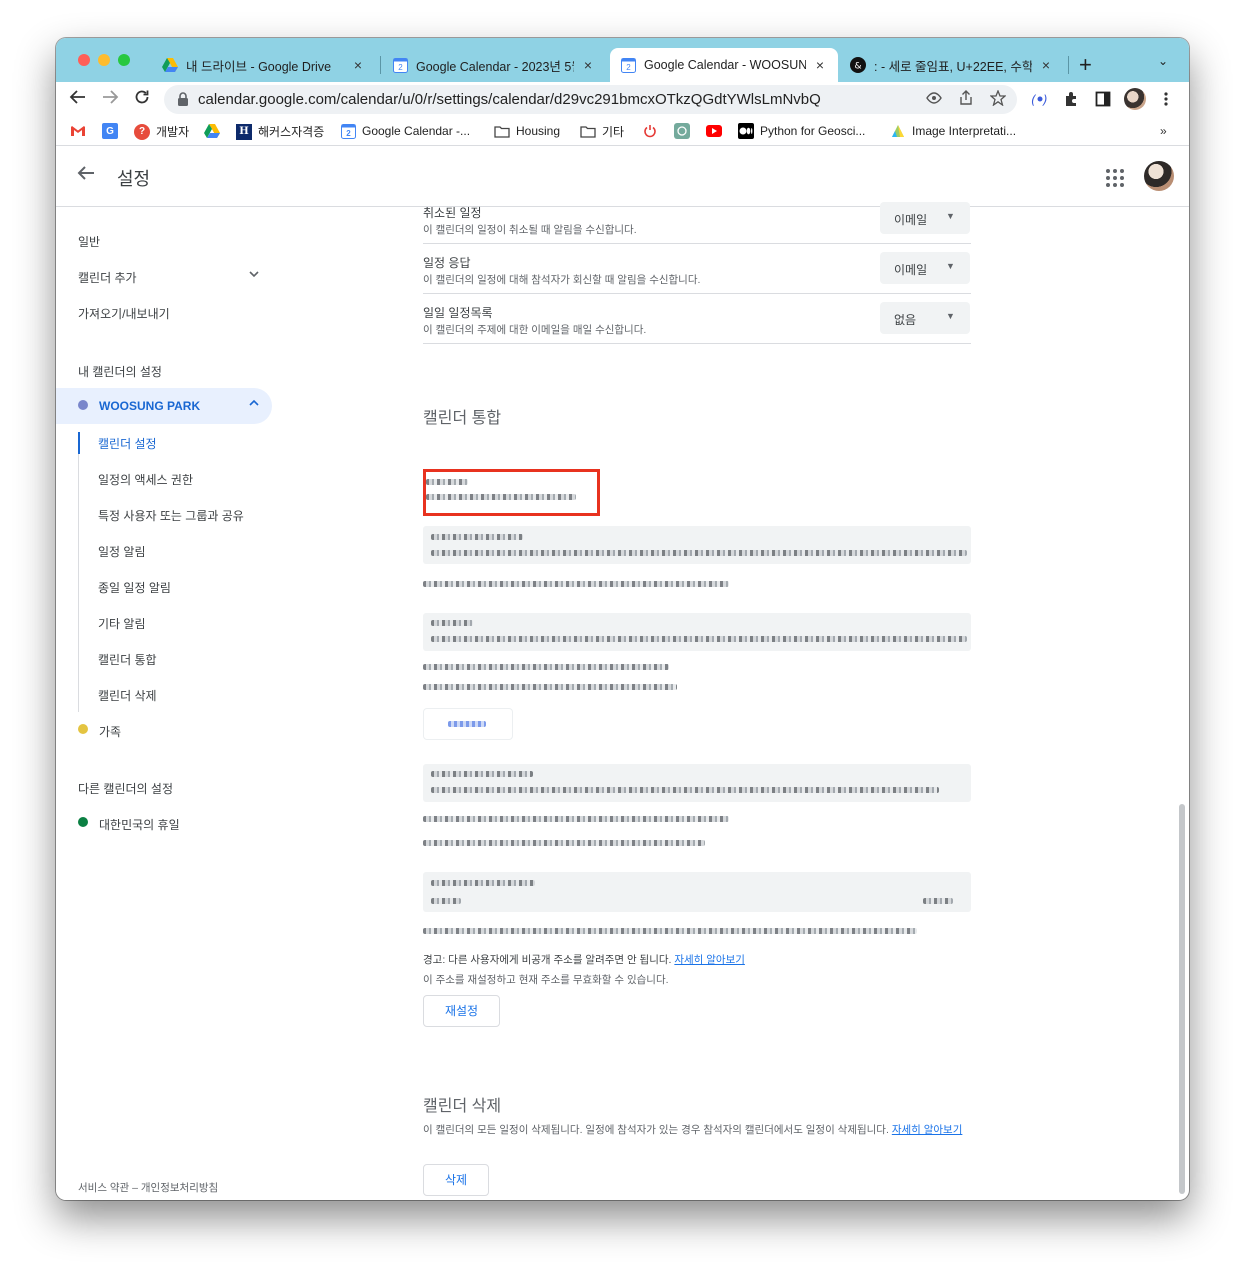  What do you see at coordinates (78, 572) in the screenshot?
I see `submenu-guide-line` at bounding box center [78, 572].